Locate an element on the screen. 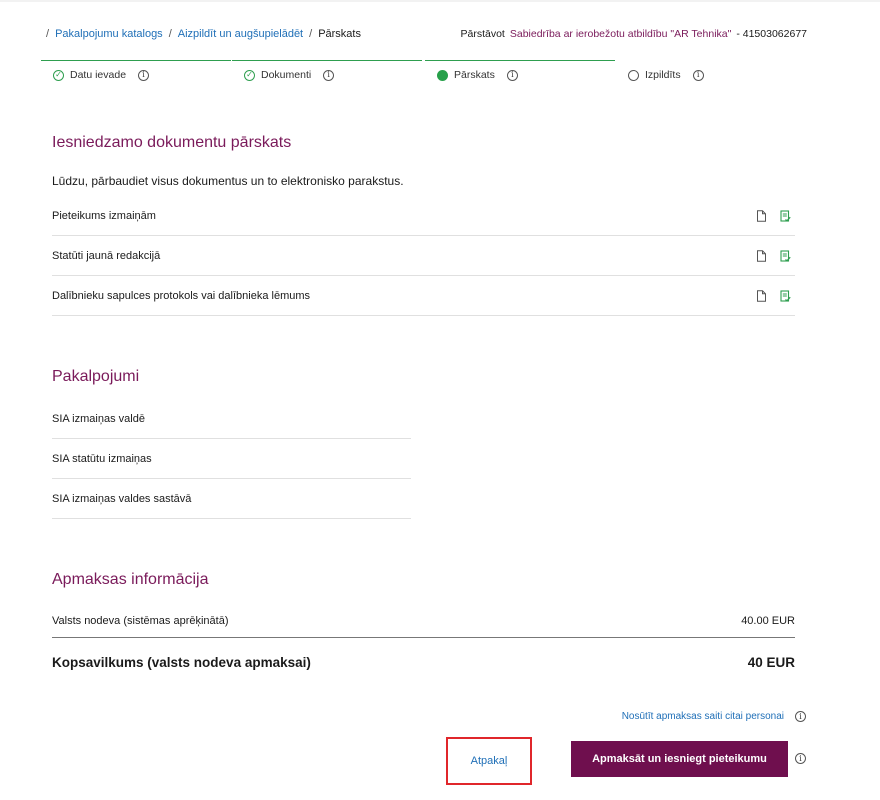 This screenshot has height=800, width=880. empty-circle-icon is located at coordinates (633, 75).